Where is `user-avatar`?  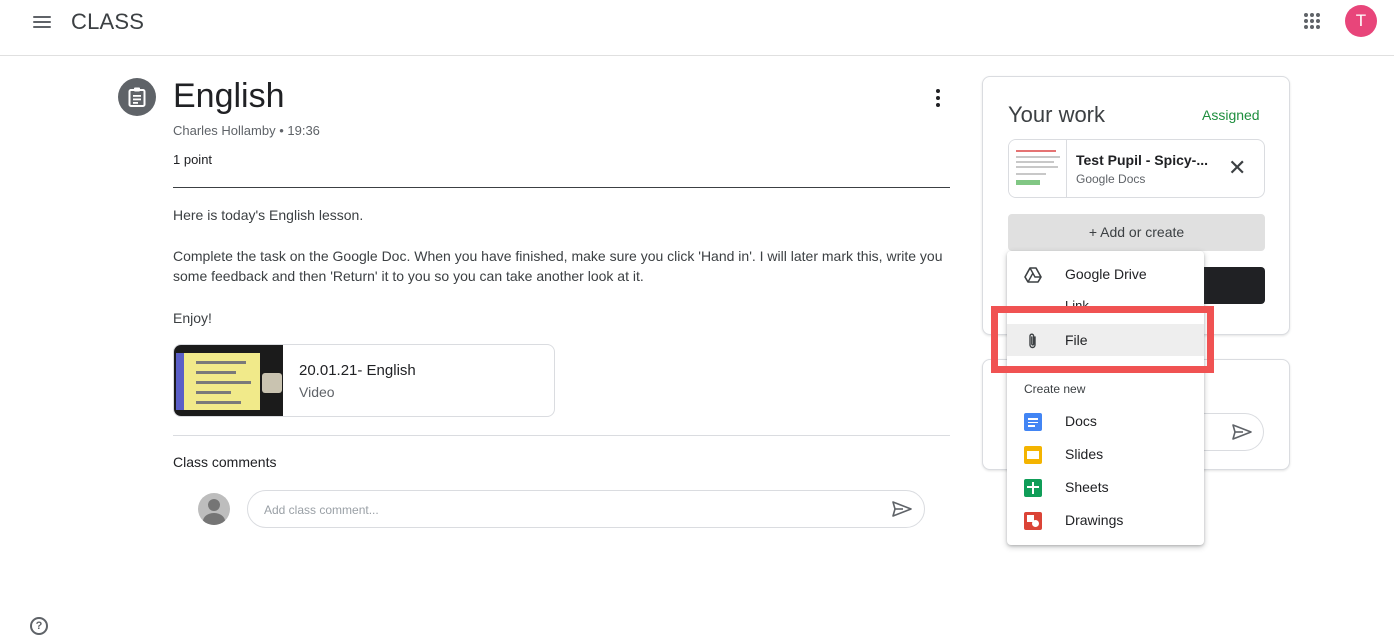
user-avatar is located at coordinates (214, 509).